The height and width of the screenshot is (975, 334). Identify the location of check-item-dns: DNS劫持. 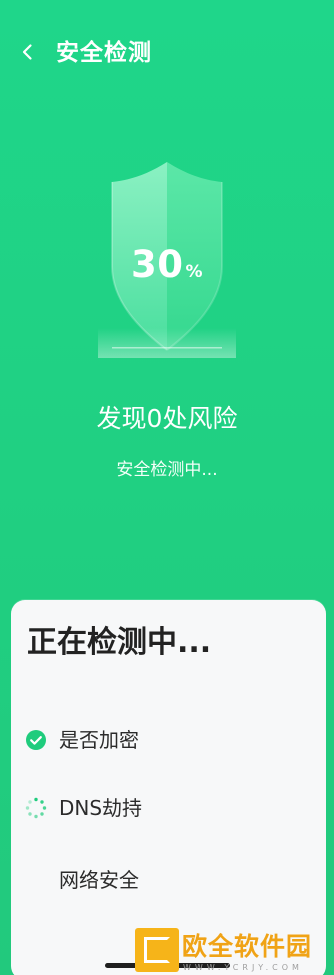
(83, 808).